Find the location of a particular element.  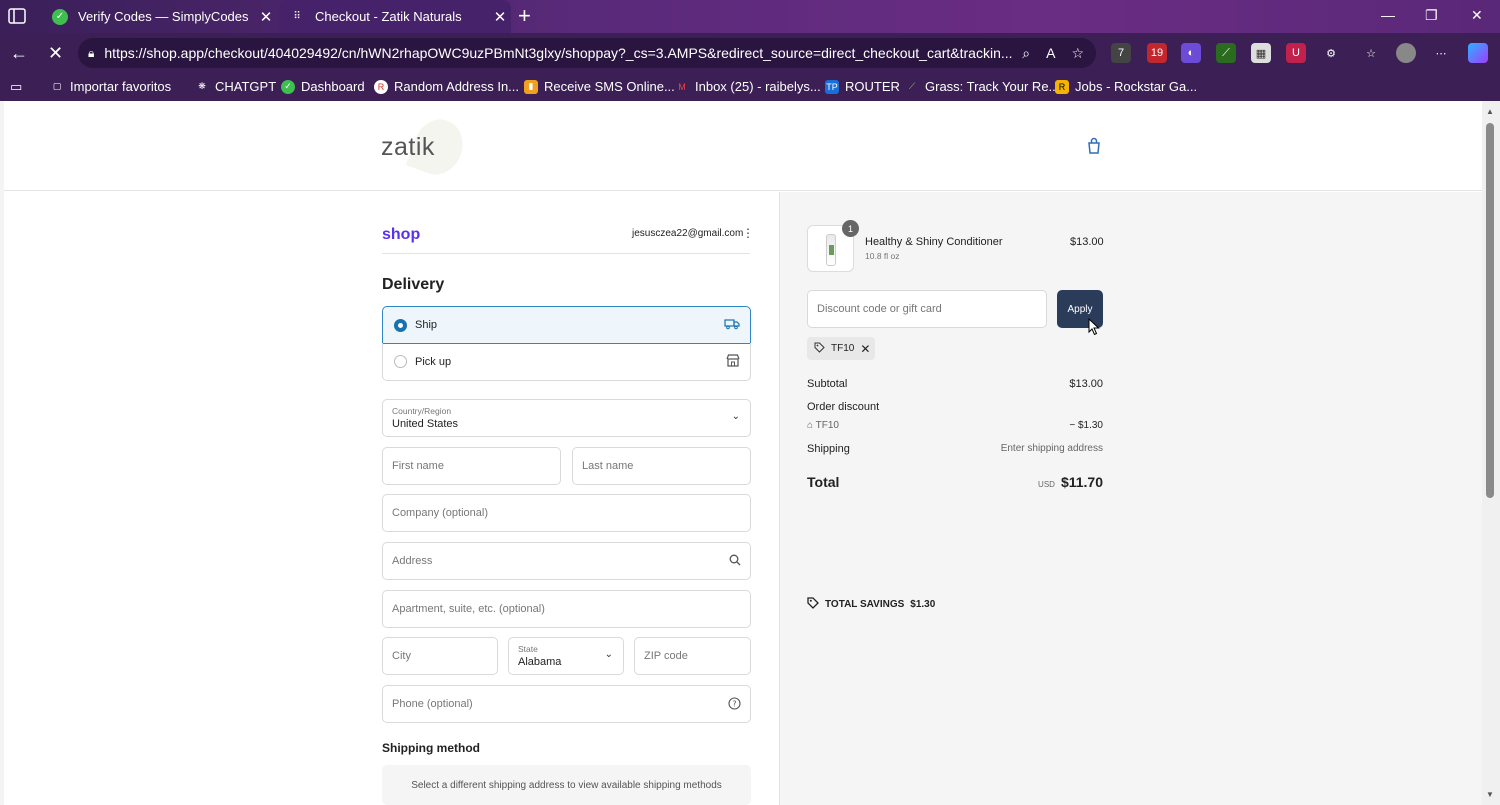

extensions-icon: ⚙ is located at coordinates (1331, 53).